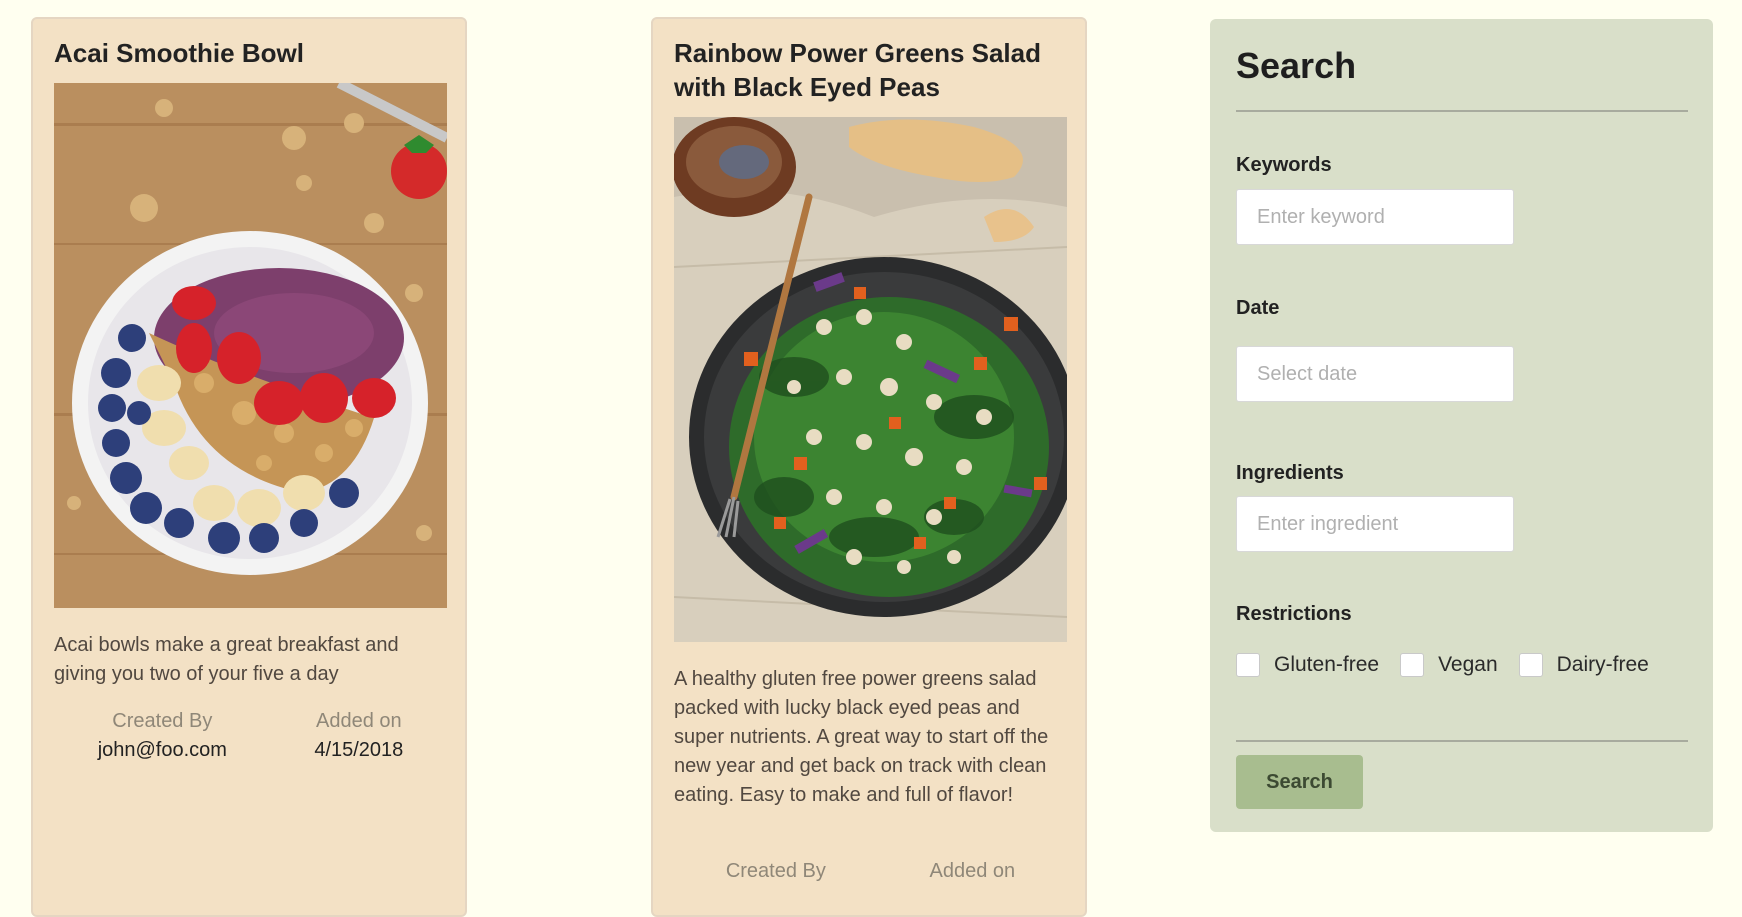 The height and width of the screenshot is (917, 1742). I want to click on created-by-value: john@foo.com, so click(162, 750).